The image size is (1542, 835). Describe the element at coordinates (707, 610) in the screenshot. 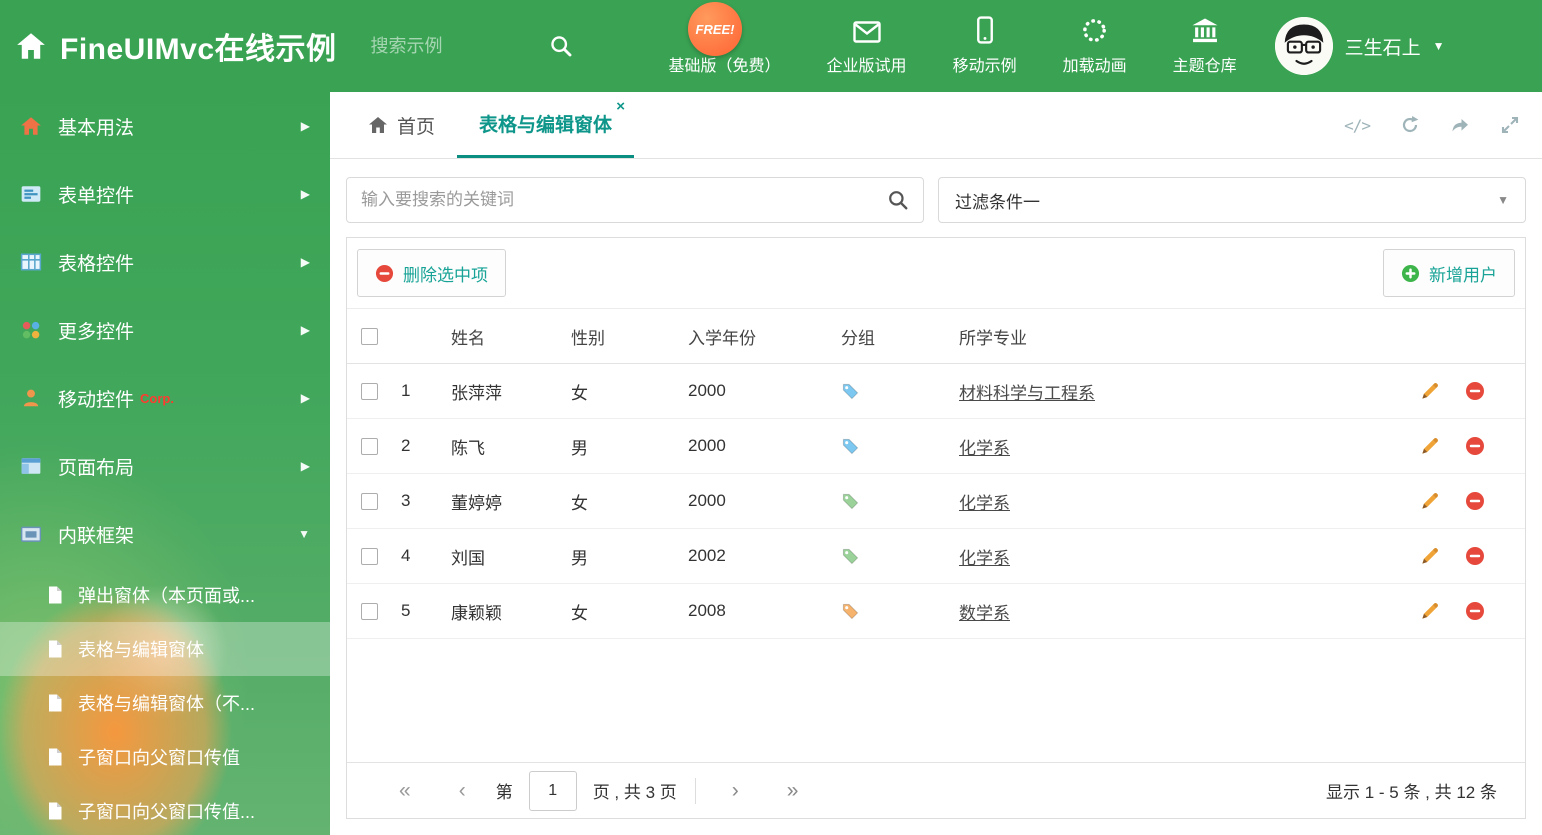

I see `cell-year: 2008` at that location.